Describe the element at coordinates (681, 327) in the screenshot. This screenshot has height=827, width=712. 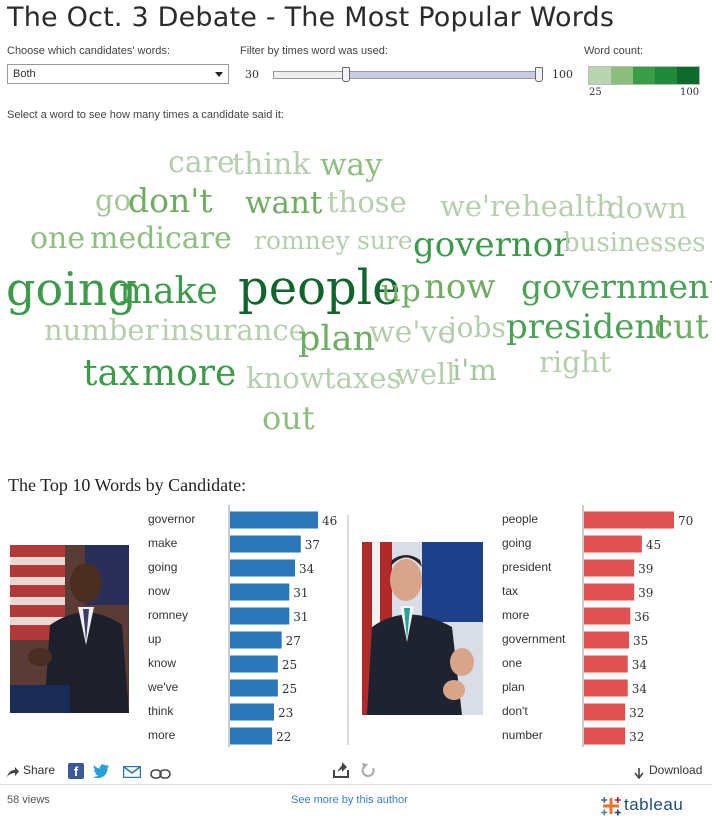
I see `cloud-word-cut: cut` at that location.